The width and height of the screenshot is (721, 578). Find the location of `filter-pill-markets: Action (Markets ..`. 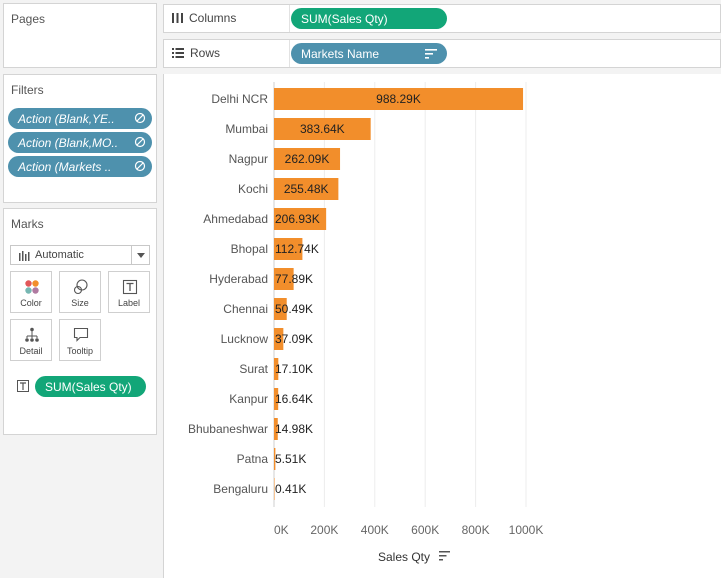

filter-pill-markets: Action (Markets .. is located at coordinates (80, 166).